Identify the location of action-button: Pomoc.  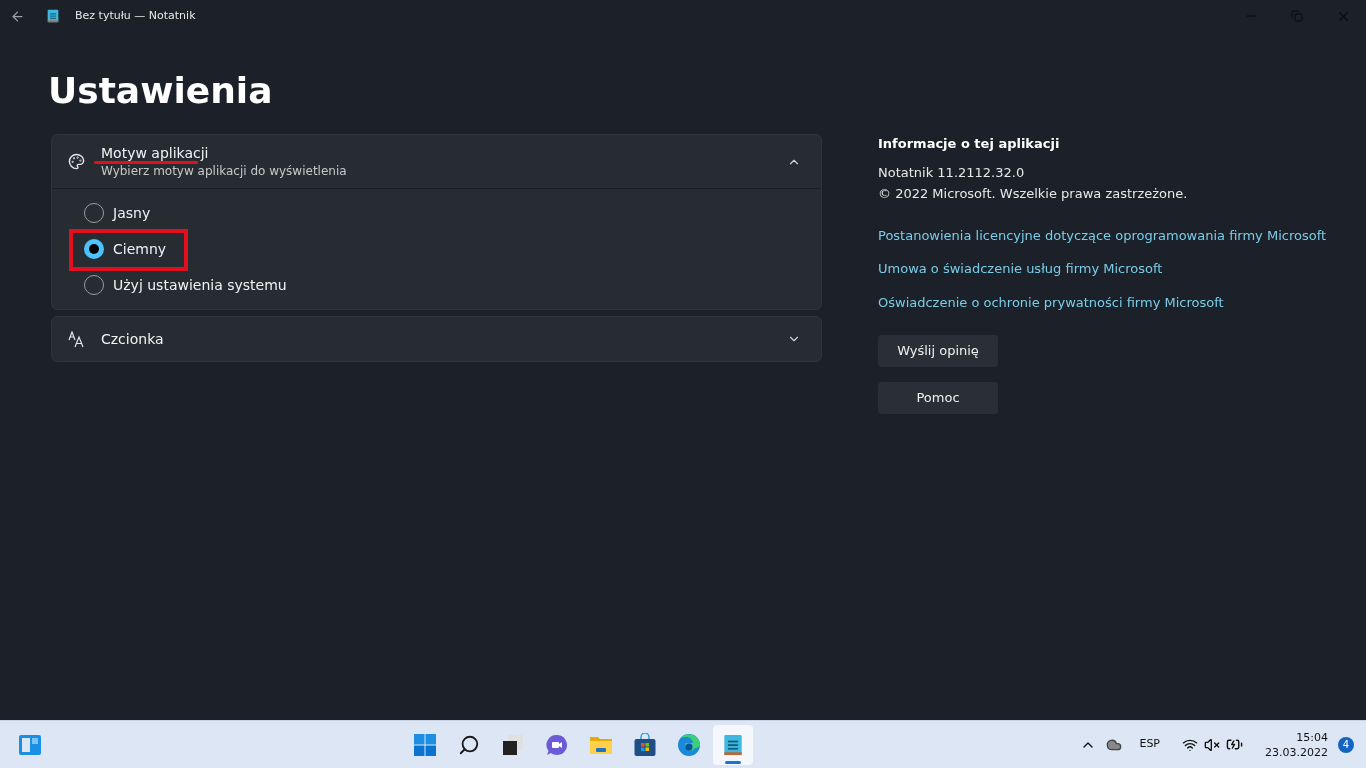
(938, 398).